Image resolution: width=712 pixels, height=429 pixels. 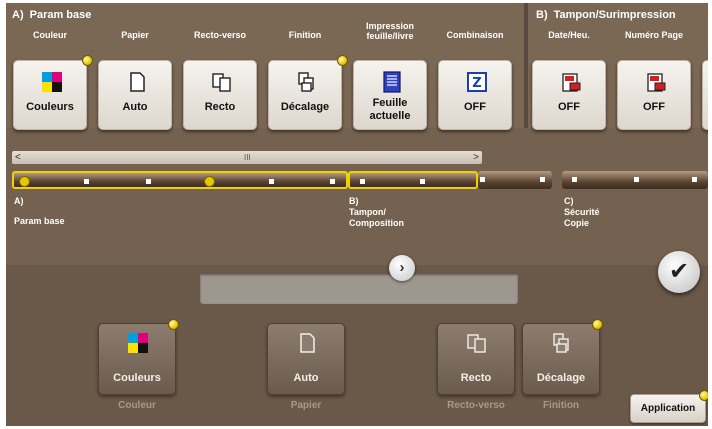 What do you see at coordinates (542, 15) in the screenshot?
I see `section-b-letter: B)` at bounding box center [542, 15].